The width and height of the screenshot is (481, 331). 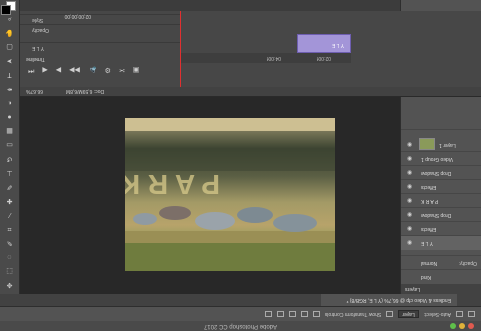 I want to click on kind-filter: Kind, so click(x=426, y=277).